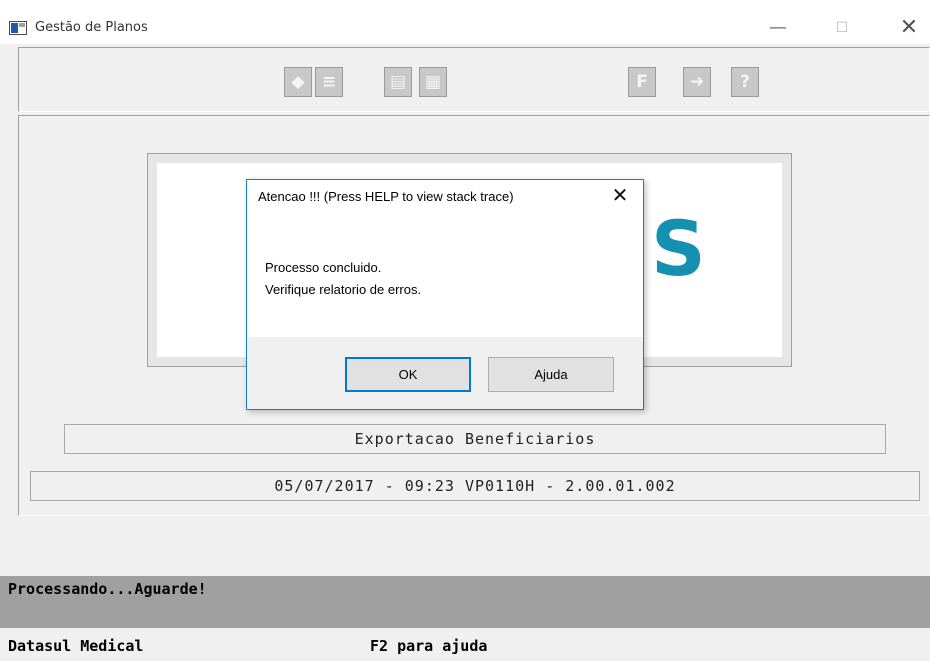 This screenshot has height=661, width=930. I want to click on top-strip, so click(465, 5).